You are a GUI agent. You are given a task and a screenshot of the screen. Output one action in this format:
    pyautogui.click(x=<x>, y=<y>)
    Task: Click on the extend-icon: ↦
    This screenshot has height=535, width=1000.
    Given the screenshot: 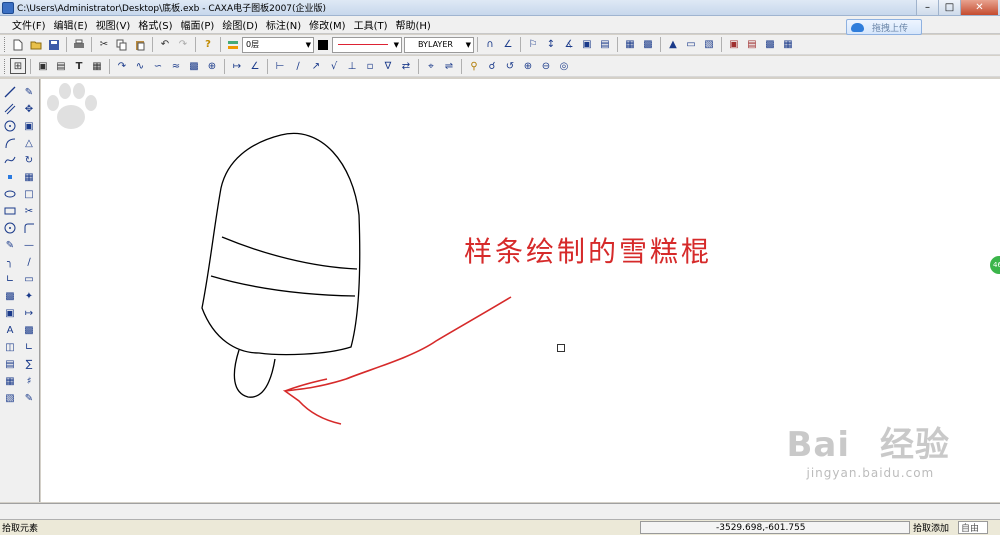 What is the action you would take?
    pyautogui.click(x=29, y=313)
    